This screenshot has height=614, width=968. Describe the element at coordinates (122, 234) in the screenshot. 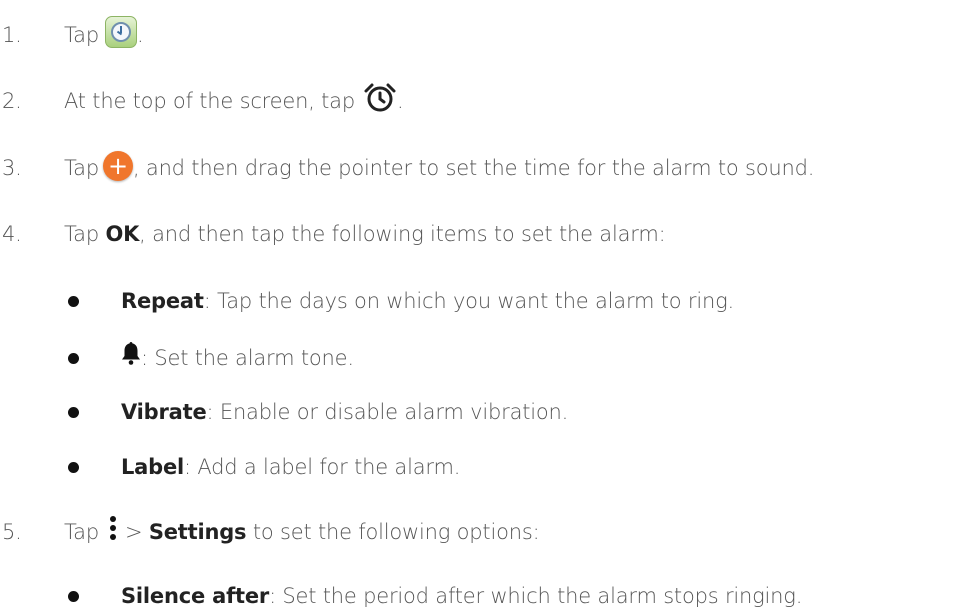

I see `ok-label: OK` at that location.